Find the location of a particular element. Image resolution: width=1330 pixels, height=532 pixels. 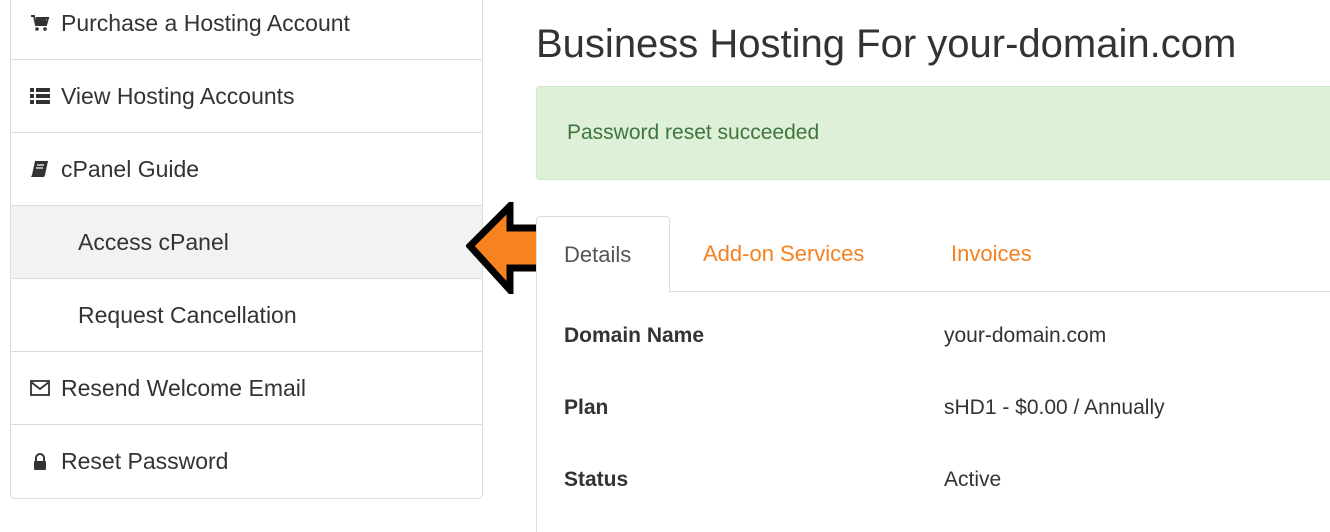

sidebar-item-label: Reset Password is located at coordinates (145, 461).